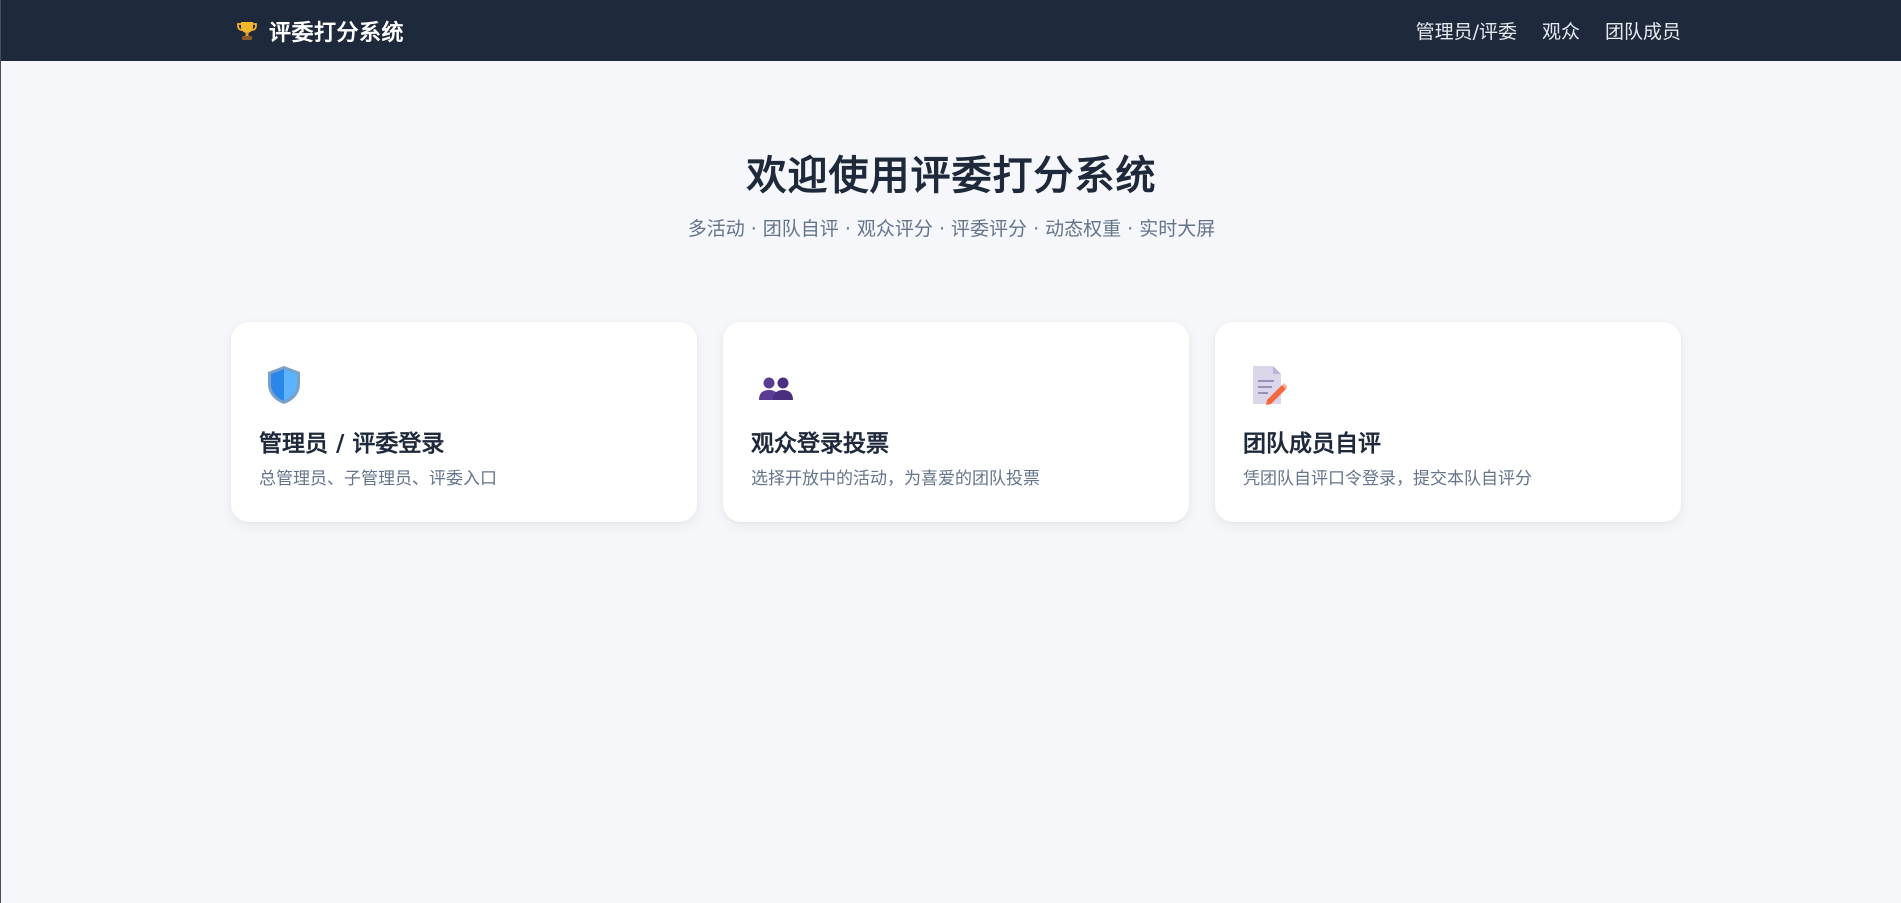 This screenshot has height=903, width=1901. I want to click on app-title: 评委打分系统, so click(337, 33).